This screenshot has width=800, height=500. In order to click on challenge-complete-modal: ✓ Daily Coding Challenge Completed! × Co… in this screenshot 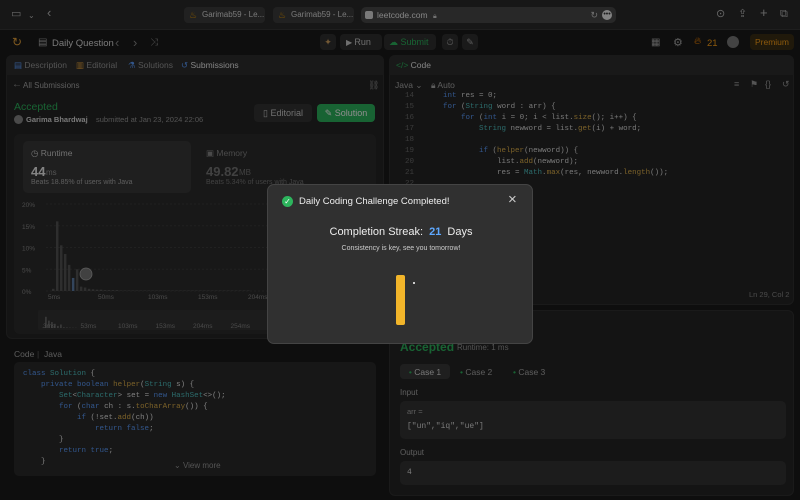, I will do `click(400, 264)`.